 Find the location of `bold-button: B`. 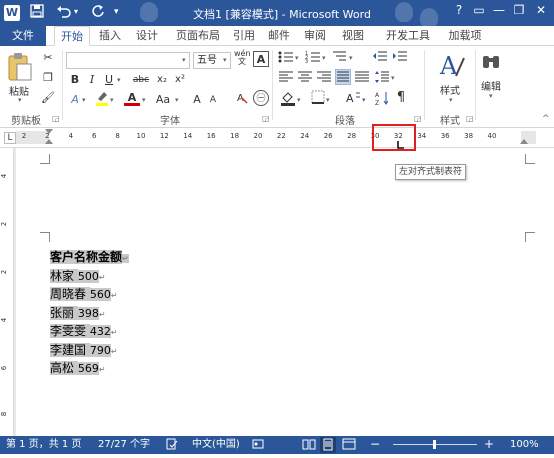

bold-button: B is located at coordinates (75, 80).